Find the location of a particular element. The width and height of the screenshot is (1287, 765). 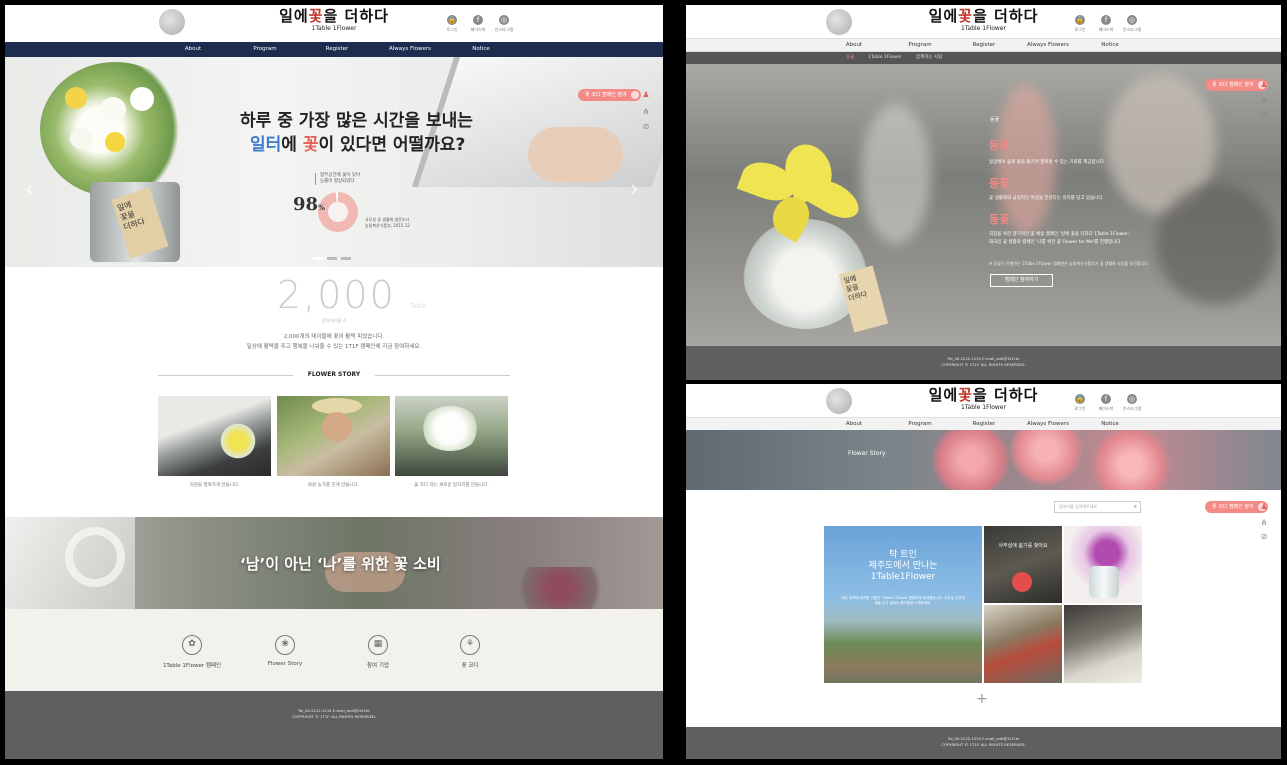

story-card-cafe is located at coordinates (1023, 644).